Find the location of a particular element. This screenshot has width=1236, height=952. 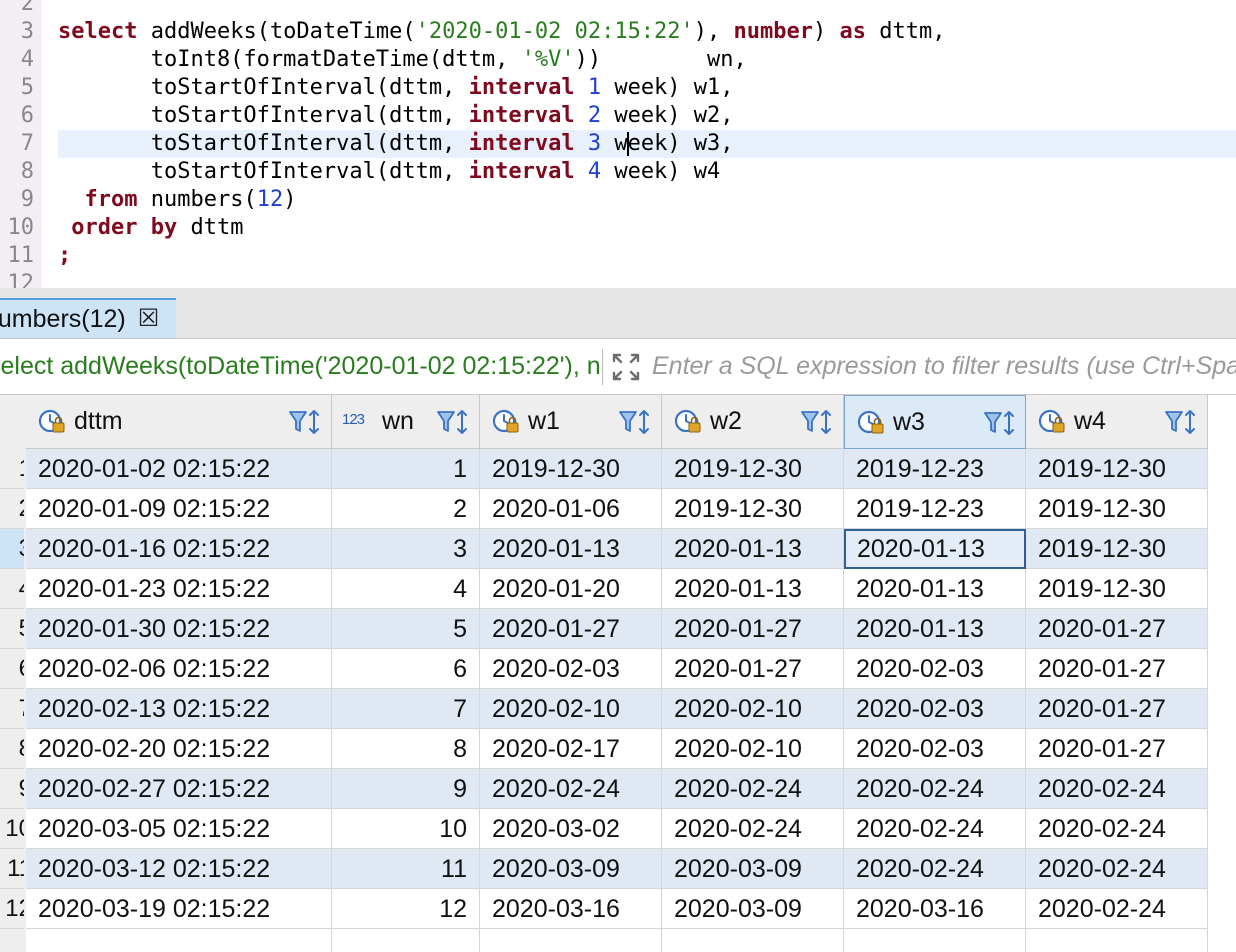

table-cell: 2020-01-02 02:15:22 is located at coordinates (179, 469).